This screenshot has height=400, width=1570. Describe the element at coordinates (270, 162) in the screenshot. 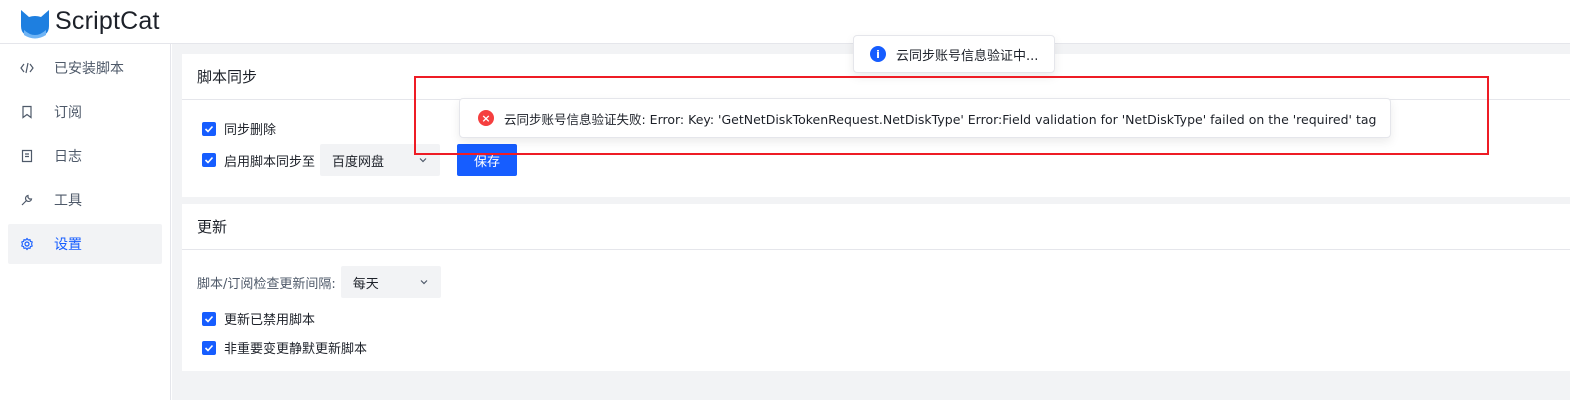

I see `enable-sync-label: 启用脚本同步至` at that location.